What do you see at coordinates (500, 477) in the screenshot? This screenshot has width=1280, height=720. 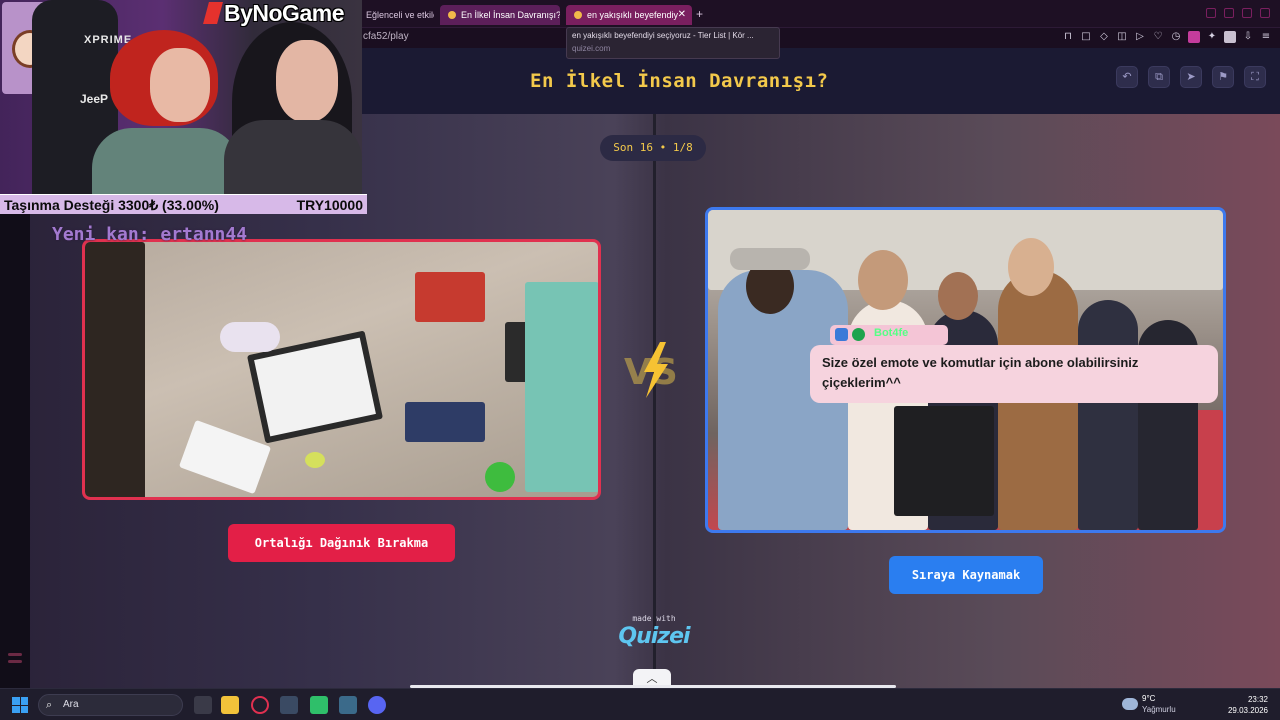 I see `green-toy` at bounding box center [500, 477].